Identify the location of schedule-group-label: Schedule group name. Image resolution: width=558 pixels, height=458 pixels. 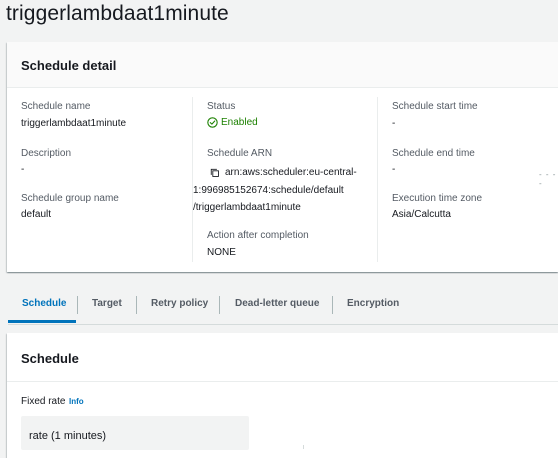
(70, 198).